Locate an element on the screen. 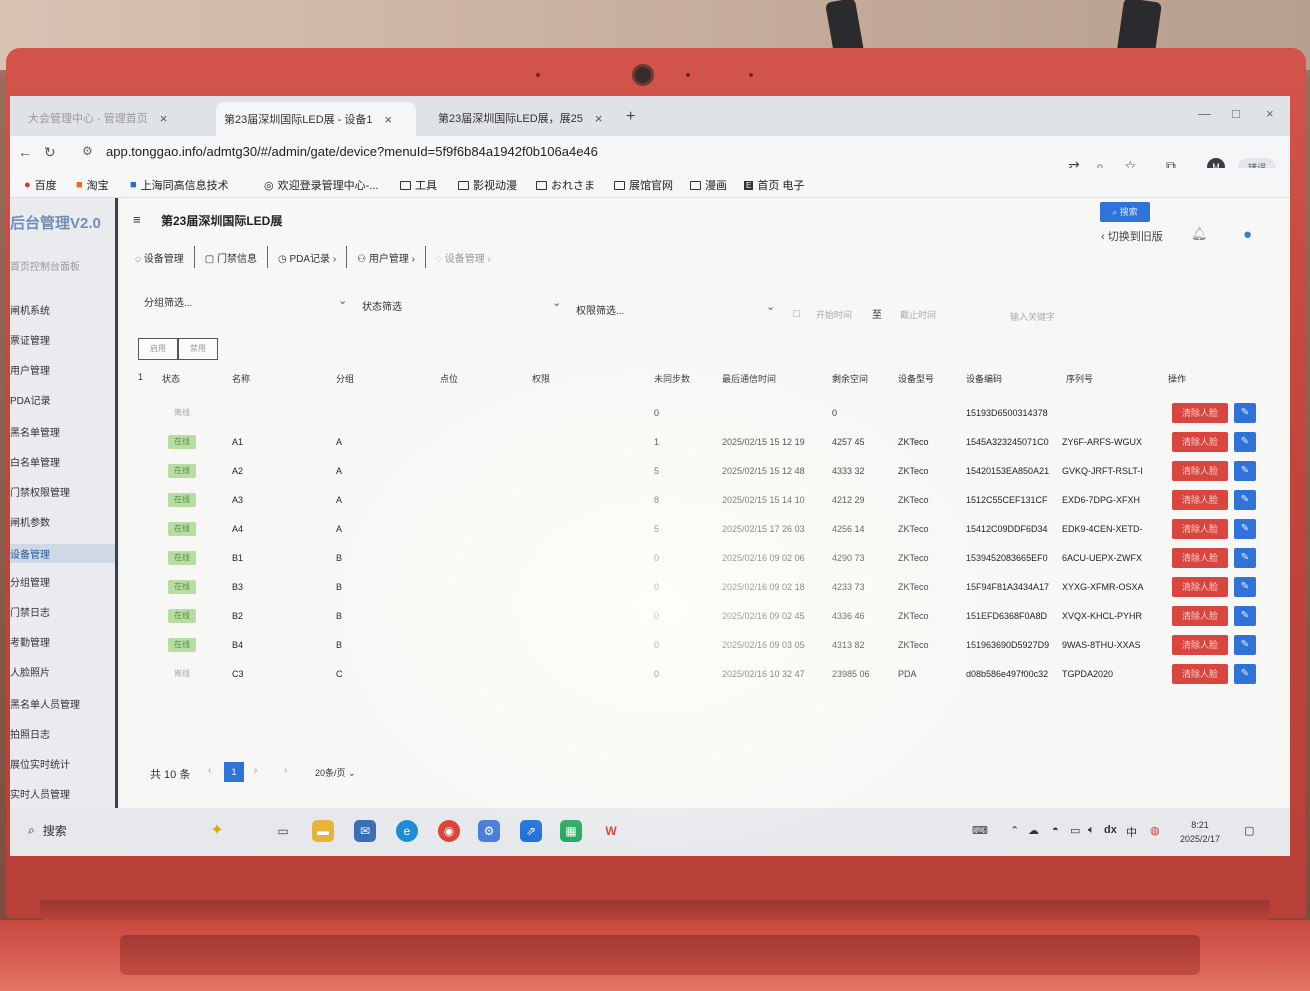 The height and width of the screenshot is (991, 1310). chrome-icon: ◉ is located at coordinates (449, 831).